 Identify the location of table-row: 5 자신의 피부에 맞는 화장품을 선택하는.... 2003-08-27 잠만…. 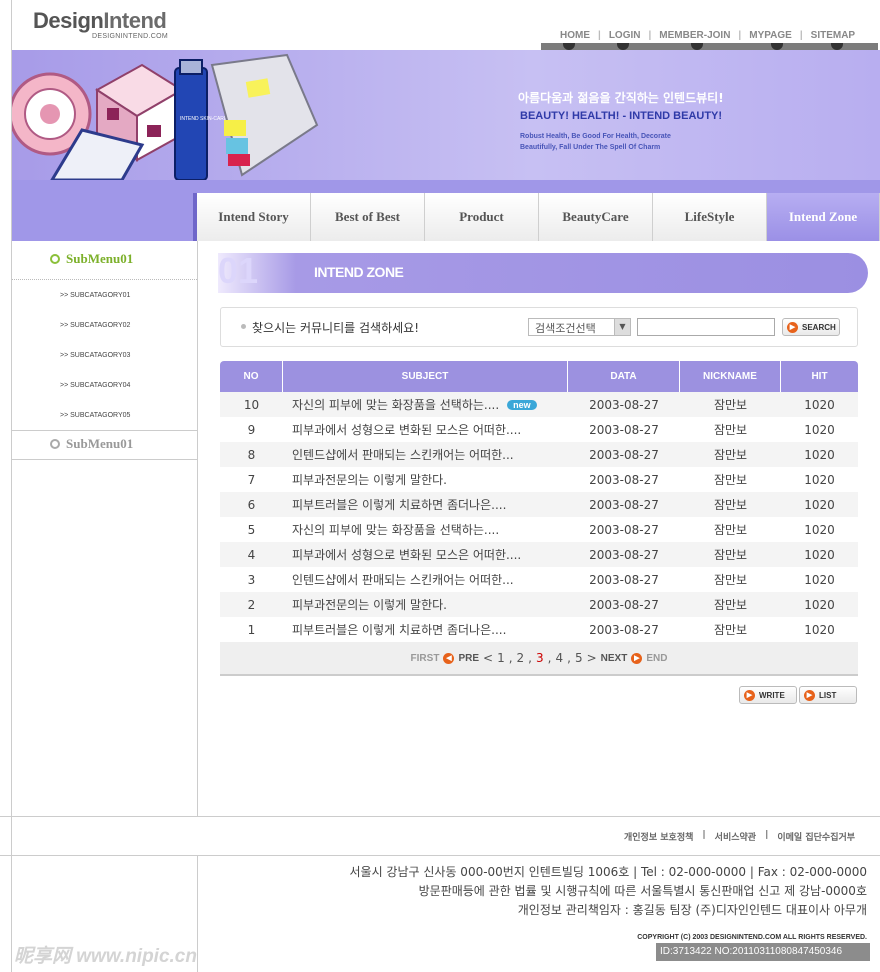
(539, 529).